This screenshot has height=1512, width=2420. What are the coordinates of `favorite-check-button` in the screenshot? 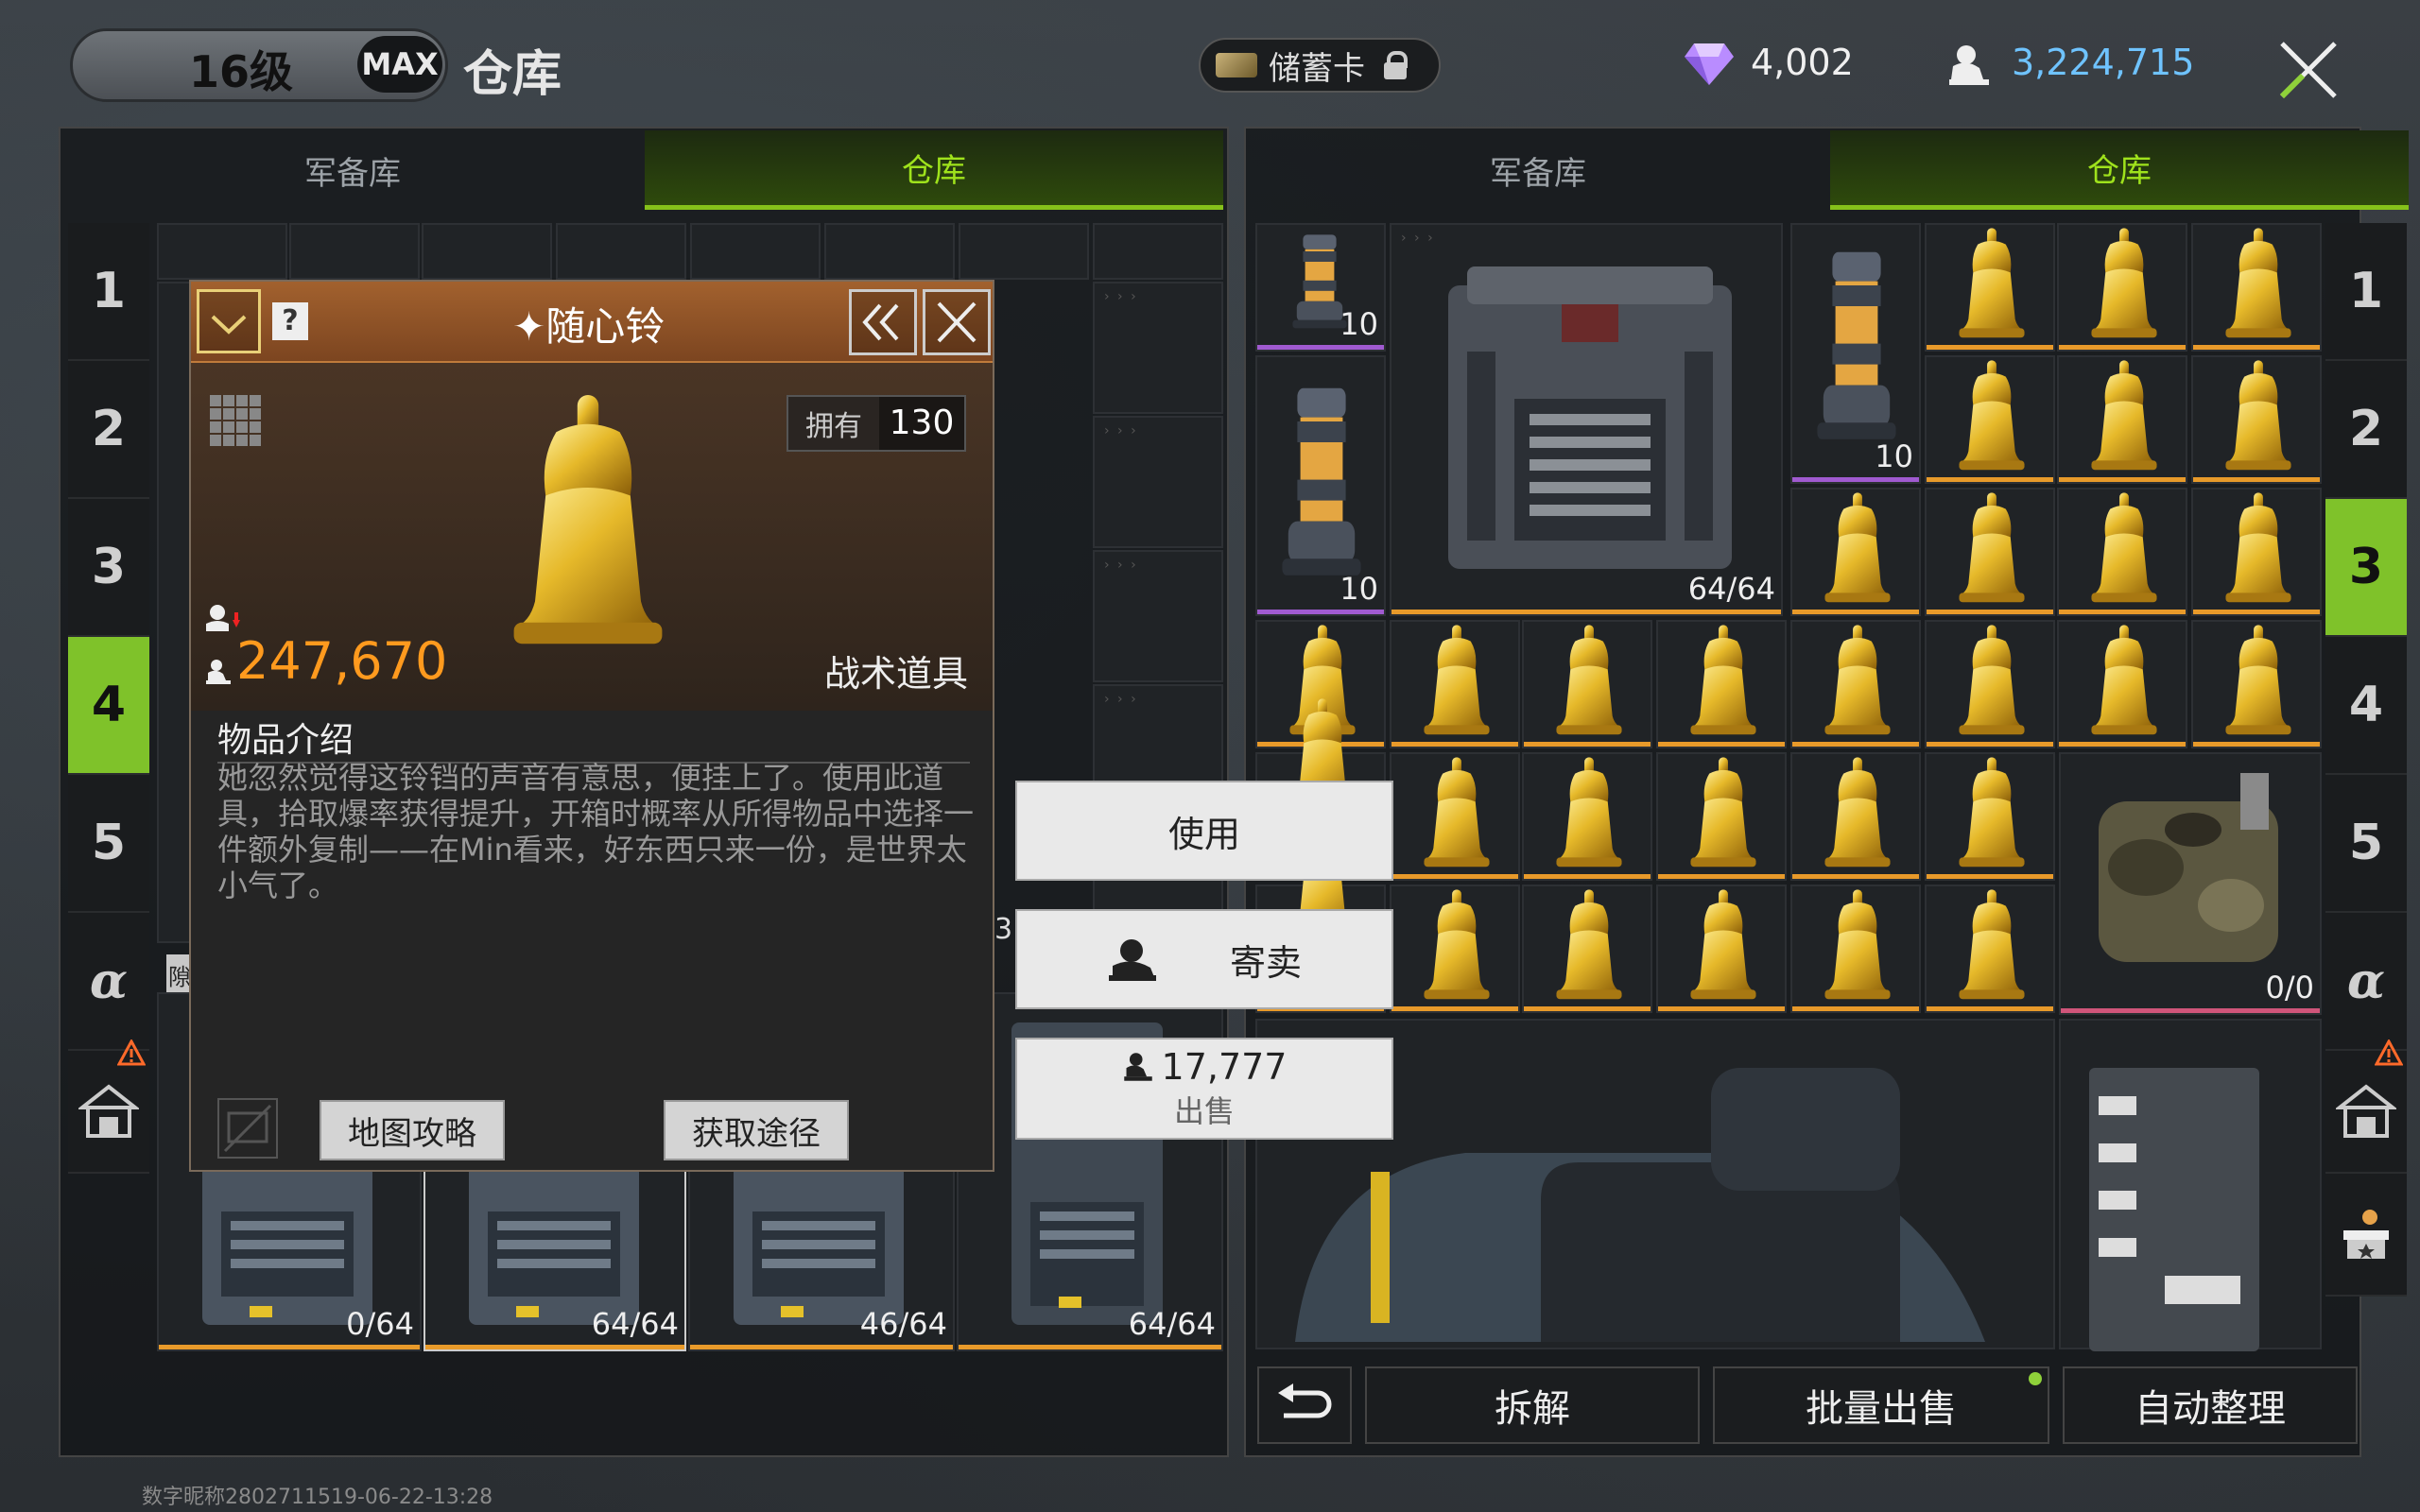 It's located at (229, 321).